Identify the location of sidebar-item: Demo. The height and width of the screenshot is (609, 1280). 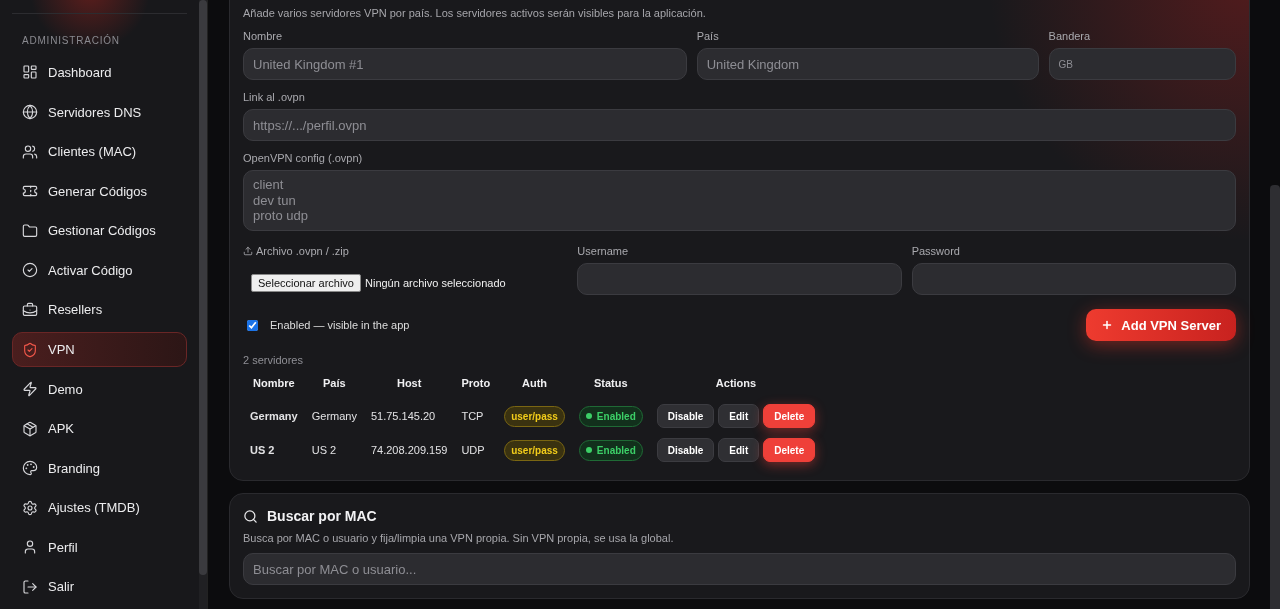
(99, 389).